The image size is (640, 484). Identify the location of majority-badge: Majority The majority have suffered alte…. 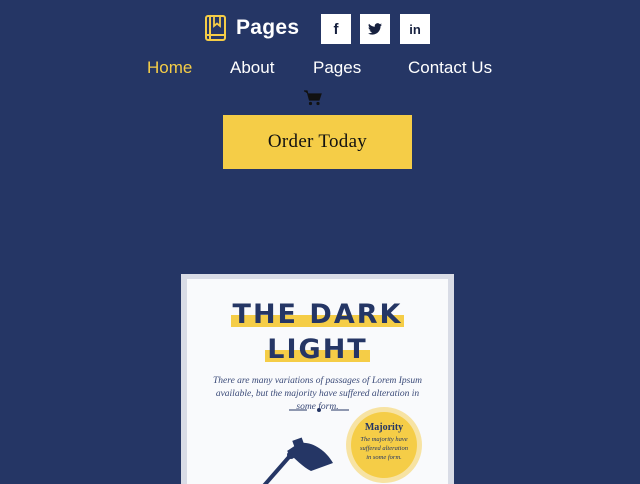
(384, 445).